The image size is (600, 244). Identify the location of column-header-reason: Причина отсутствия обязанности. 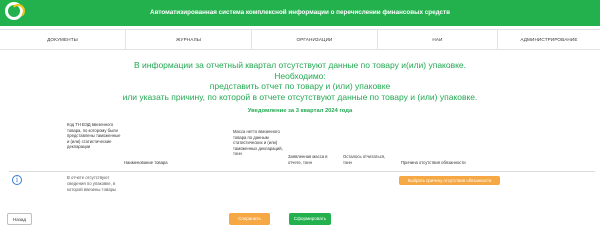
(433, 162).